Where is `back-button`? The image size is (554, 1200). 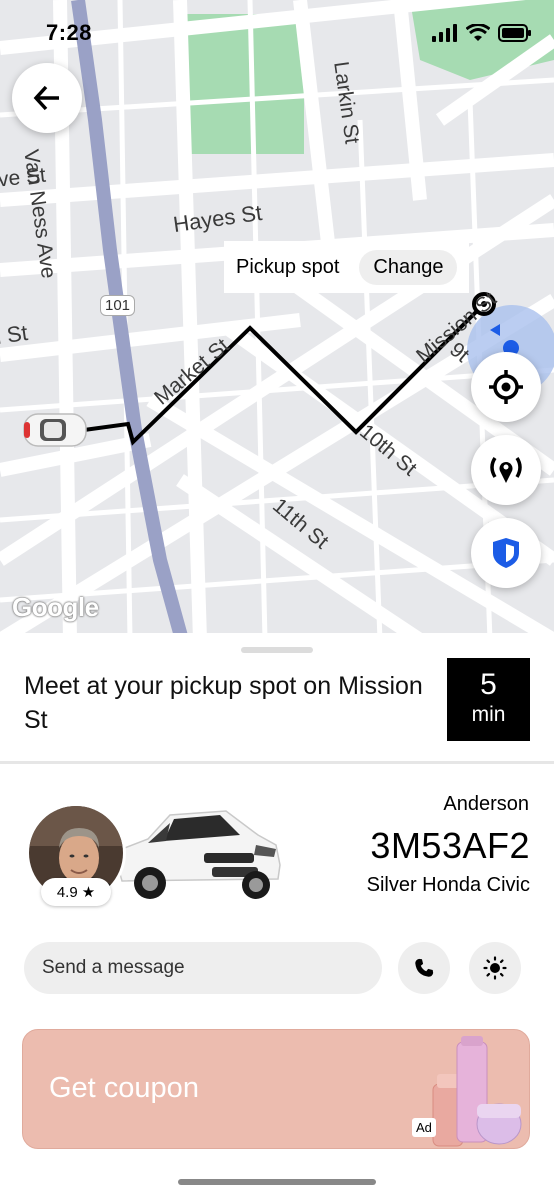
back-button is located at coordinates (47, 98).